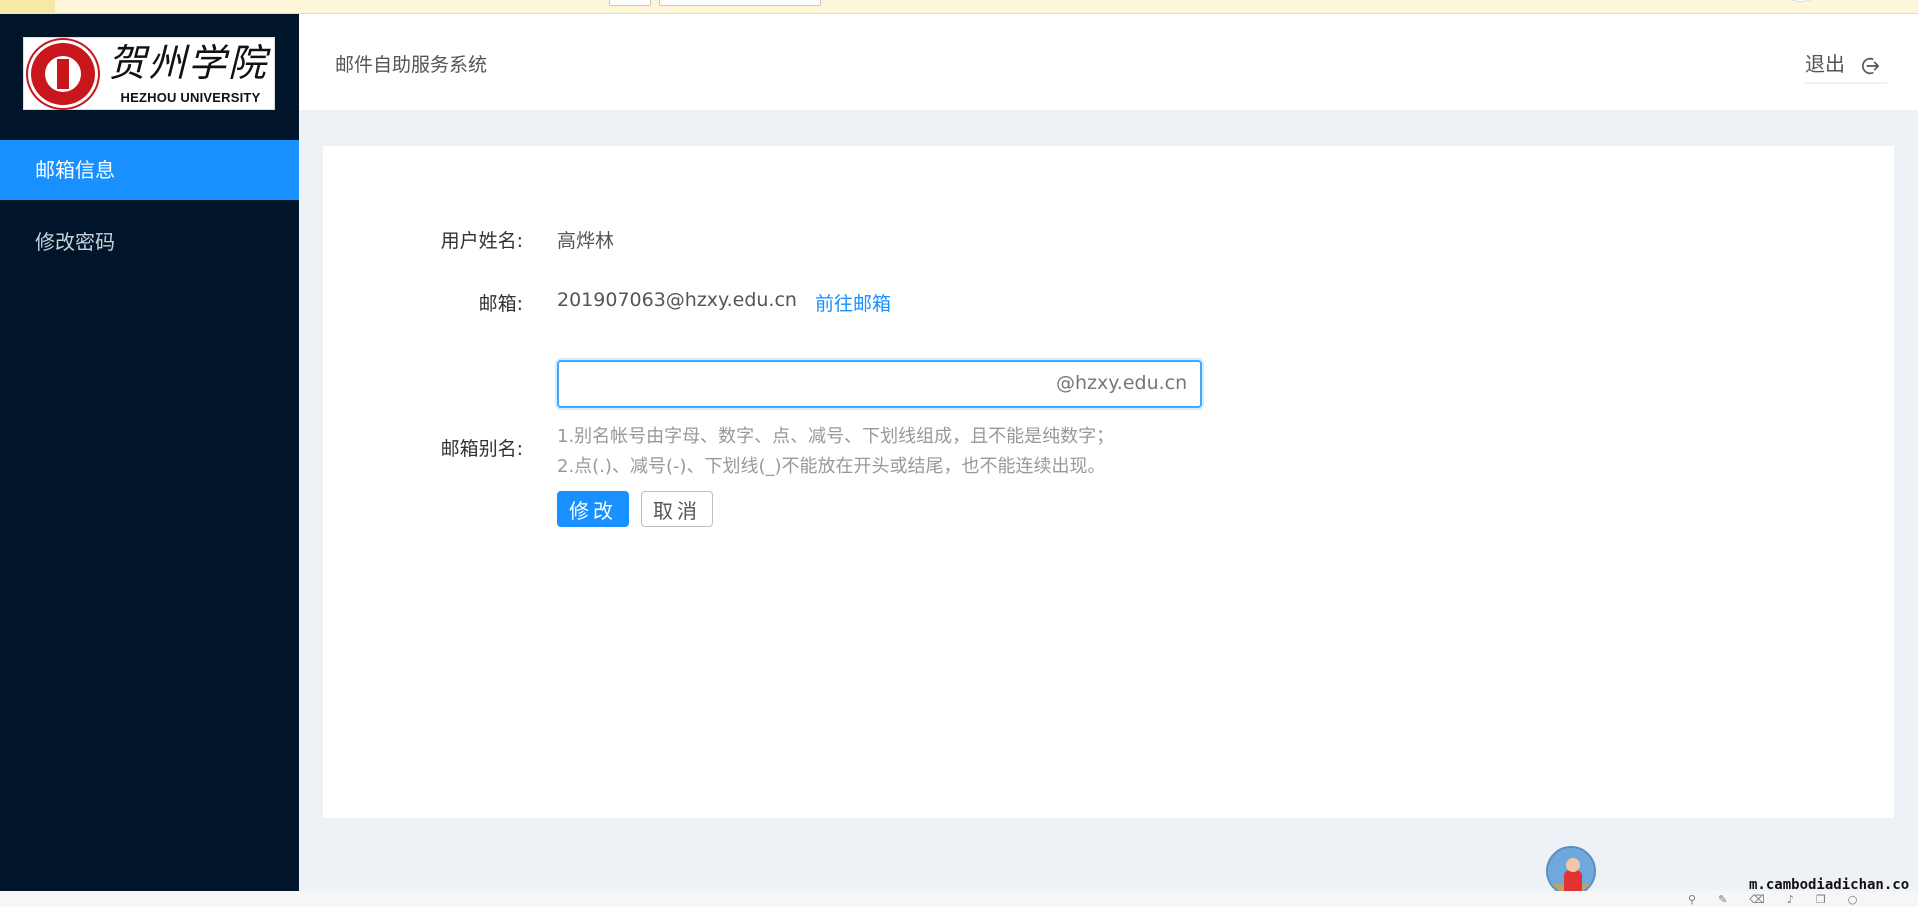 The height and width of the screenshot is (906, 1918). What do you see at coordinates (149, 242) in the screenshot?
I see `sidebar-item-change-password: 修改密码` at bounding box center [149, 242].